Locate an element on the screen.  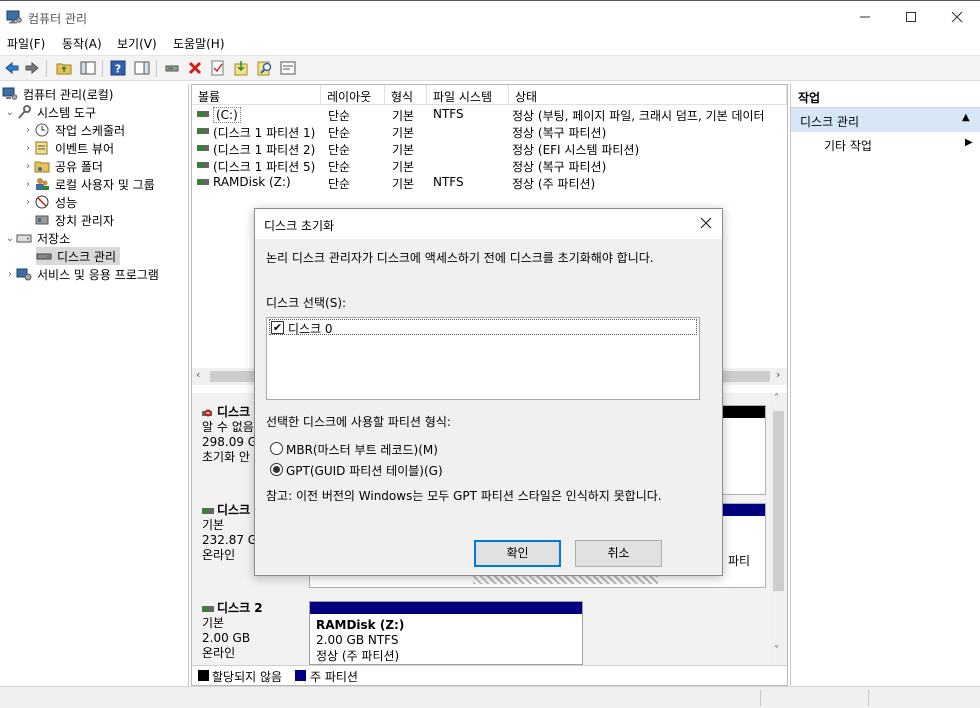
maximize-button is located at coordinates (911, 17).